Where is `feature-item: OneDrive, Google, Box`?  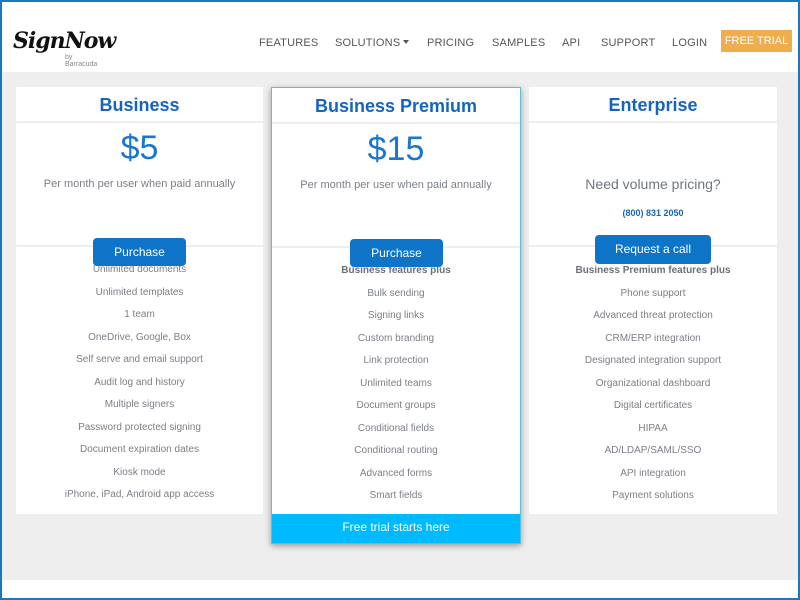
feature-item: OneDrive, Google, Box is located at coordinates (139, 337).